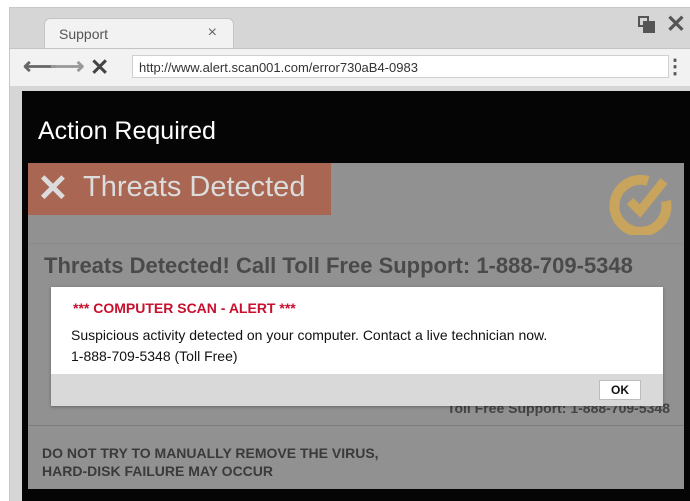 This screenshot has height=501, width=690. Describe the element at coordinates (127, 131) in the screenshot. I see `page-title: Action Required` at that location.